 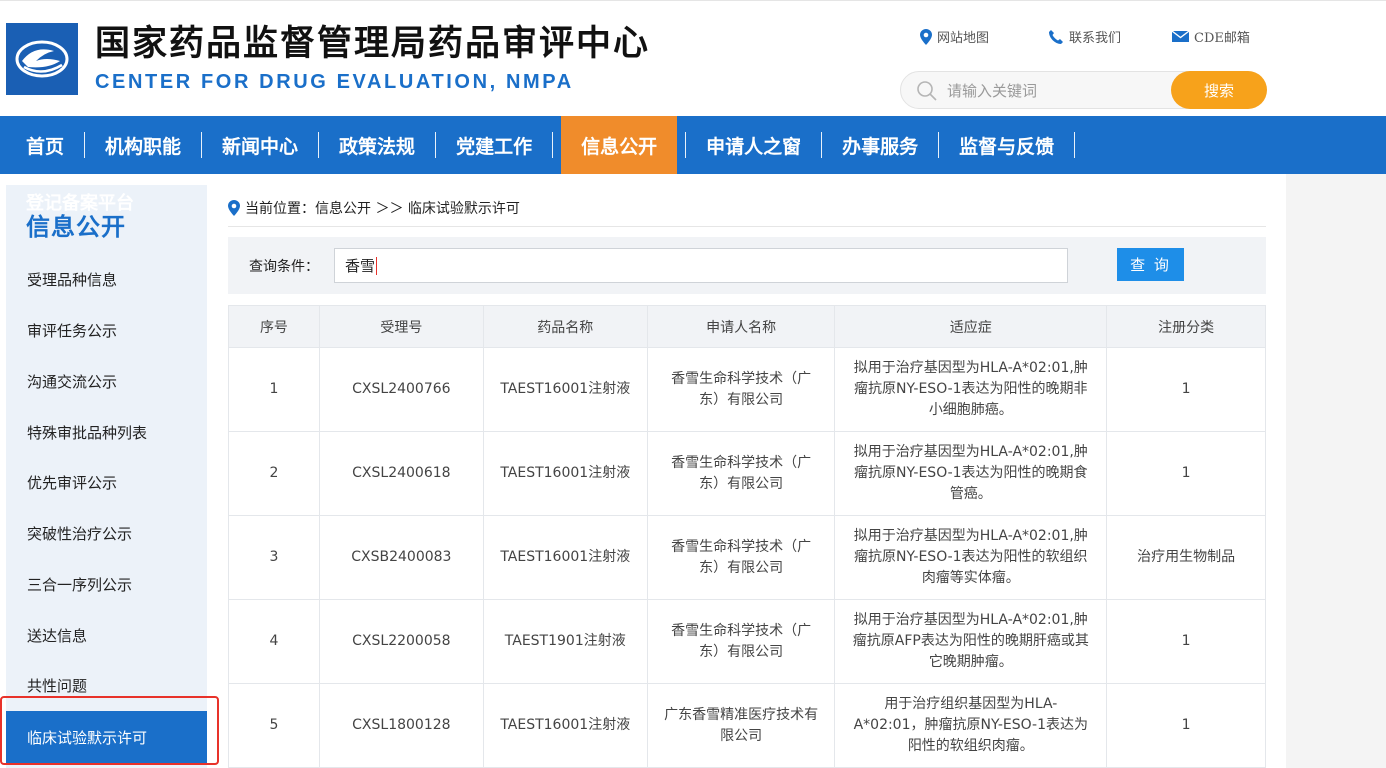 What do you see at coordinates (1219, 90) in the screenshot?
I see `search-button: 搜索` at bounding box center [1219, 90].